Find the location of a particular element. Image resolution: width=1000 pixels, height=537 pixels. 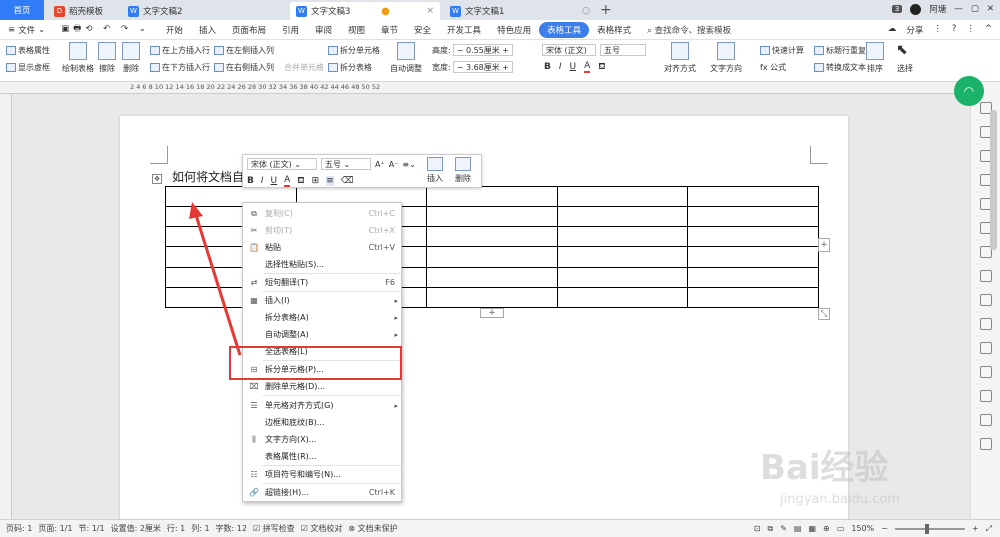

file-menu: ≡ 文件 ⌄ is located at coordinates (26, 30).